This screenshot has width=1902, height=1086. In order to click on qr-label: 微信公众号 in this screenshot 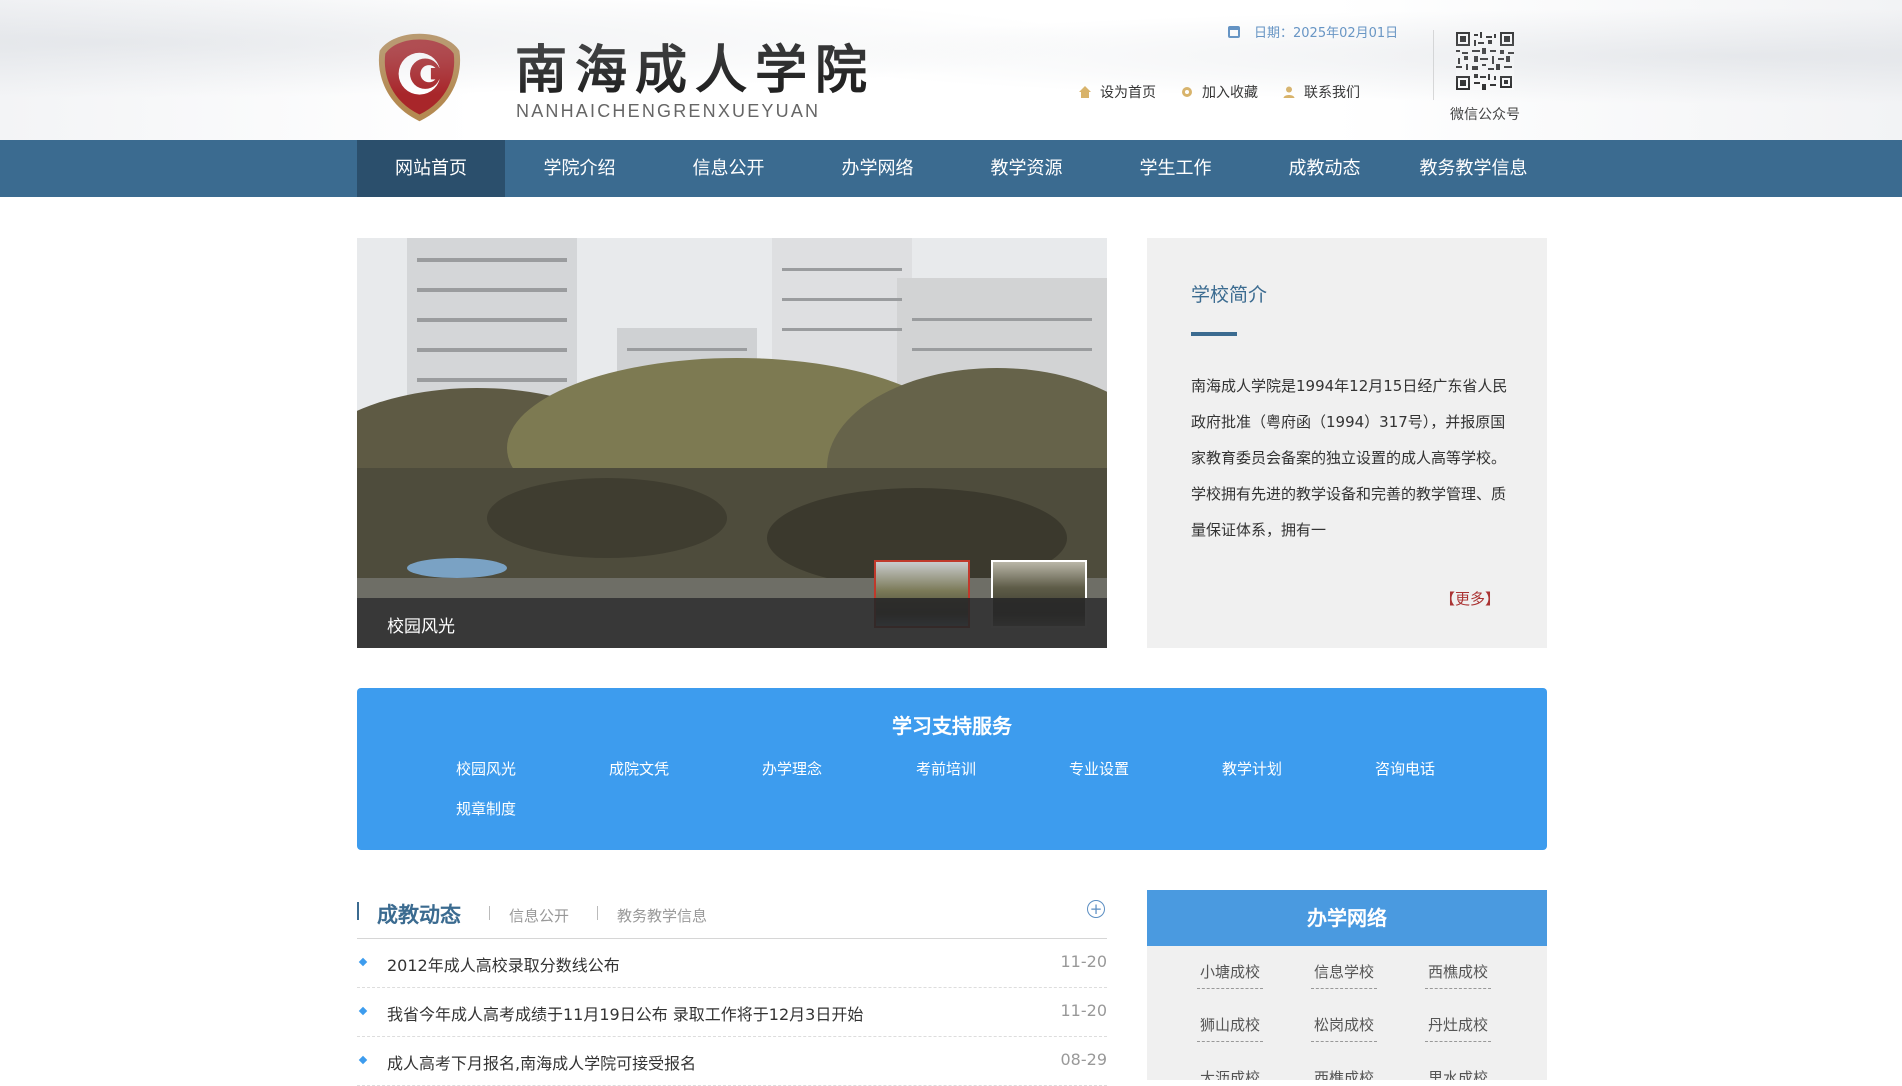, I will do `click(1485, 115)`.